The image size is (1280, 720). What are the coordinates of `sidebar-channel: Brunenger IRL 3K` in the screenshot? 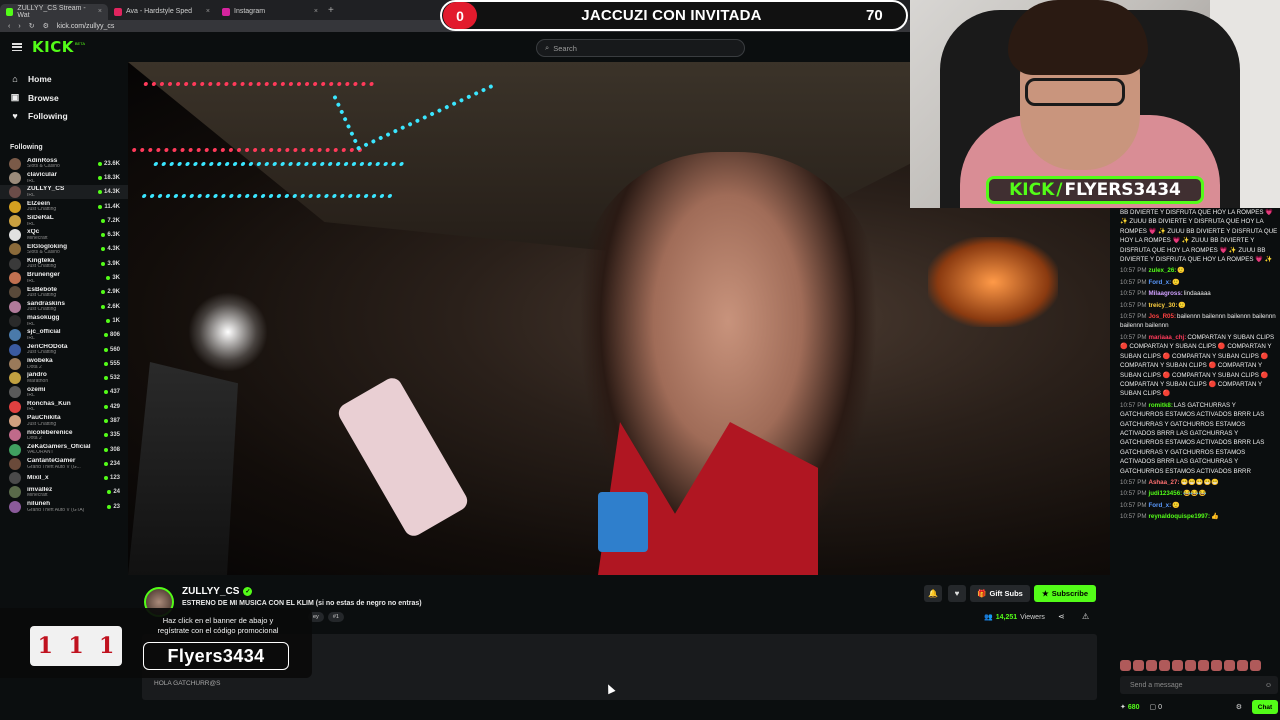 It's located at (64, 278).